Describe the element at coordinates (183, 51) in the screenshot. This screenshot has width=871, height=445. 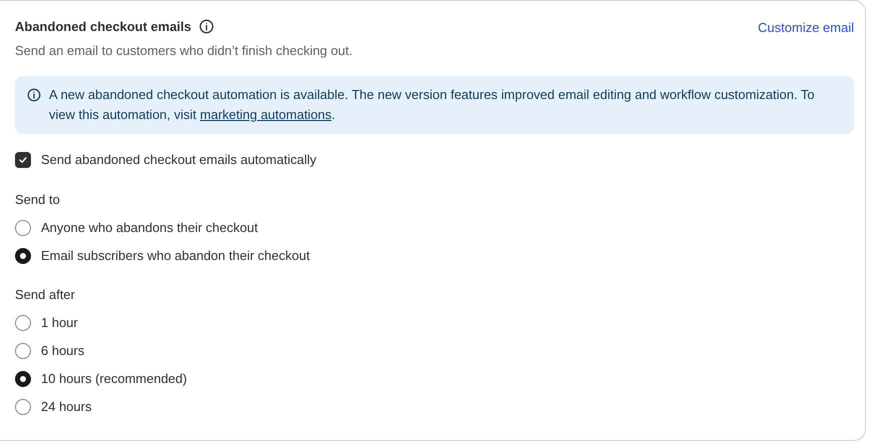
I see `section-description: Send an email to customers who didn’t finish checking out.` at that location.